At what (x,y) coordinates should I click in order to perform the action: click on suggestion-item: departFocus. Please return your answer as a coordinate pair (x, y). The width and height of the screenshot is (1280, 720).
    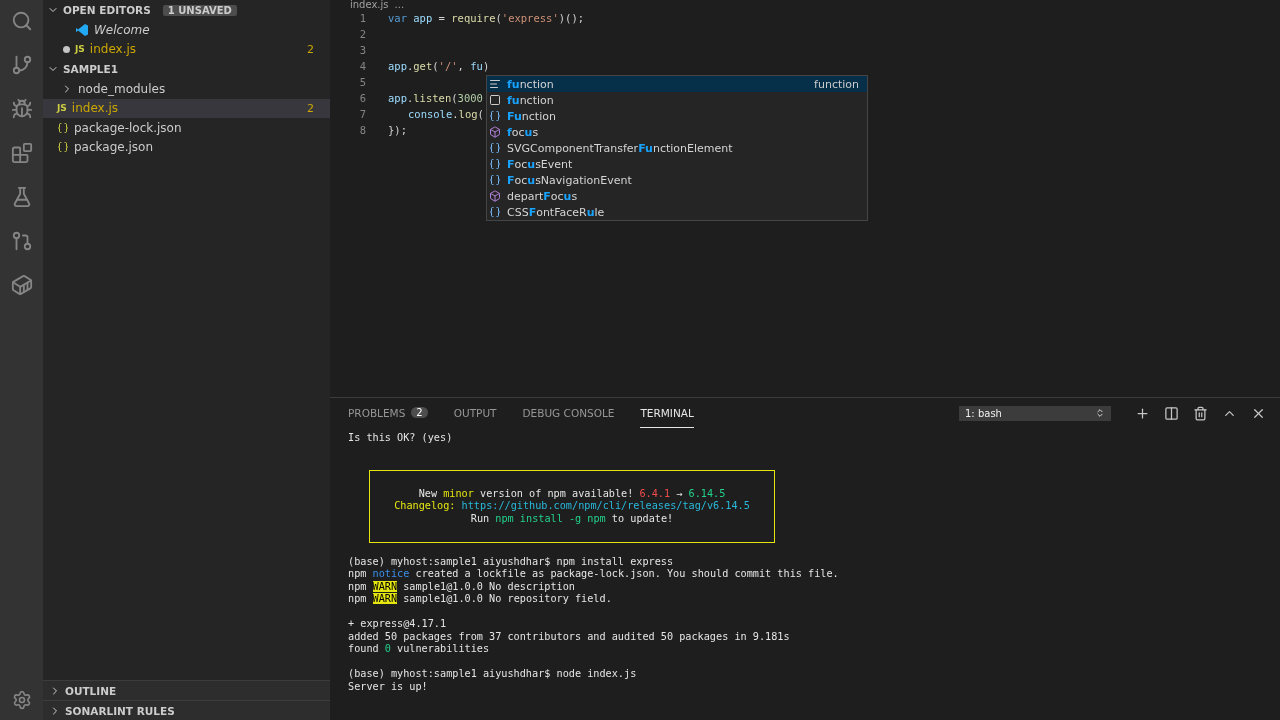
    Looking at the image, I should click on (677, 196).